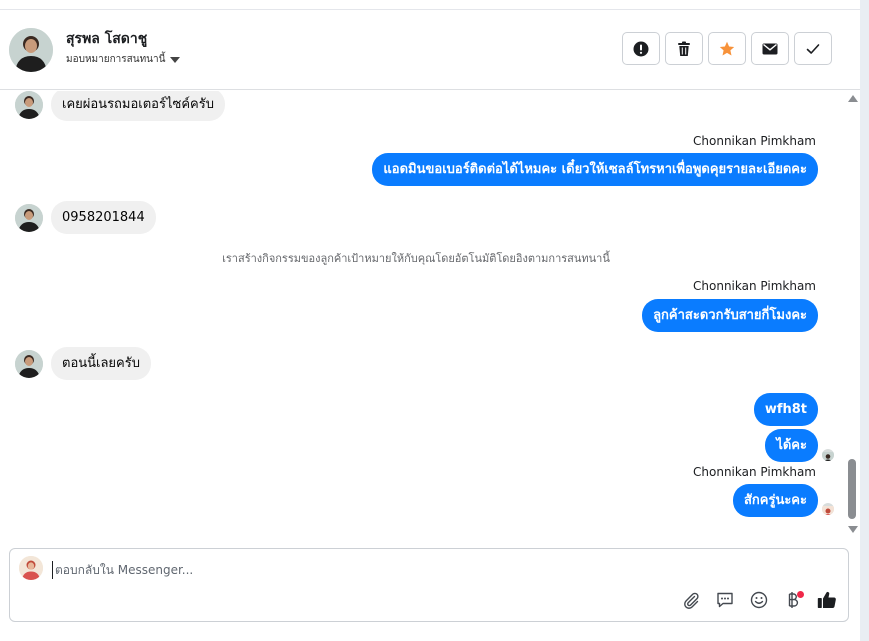 This screenshot has width=869, height=641. Describe the element at coordinates (138, 106) in the screenshot. I see `incoming-message: เคยผ่อนรถมอเตอร์ไซค์ครับ` at that location.